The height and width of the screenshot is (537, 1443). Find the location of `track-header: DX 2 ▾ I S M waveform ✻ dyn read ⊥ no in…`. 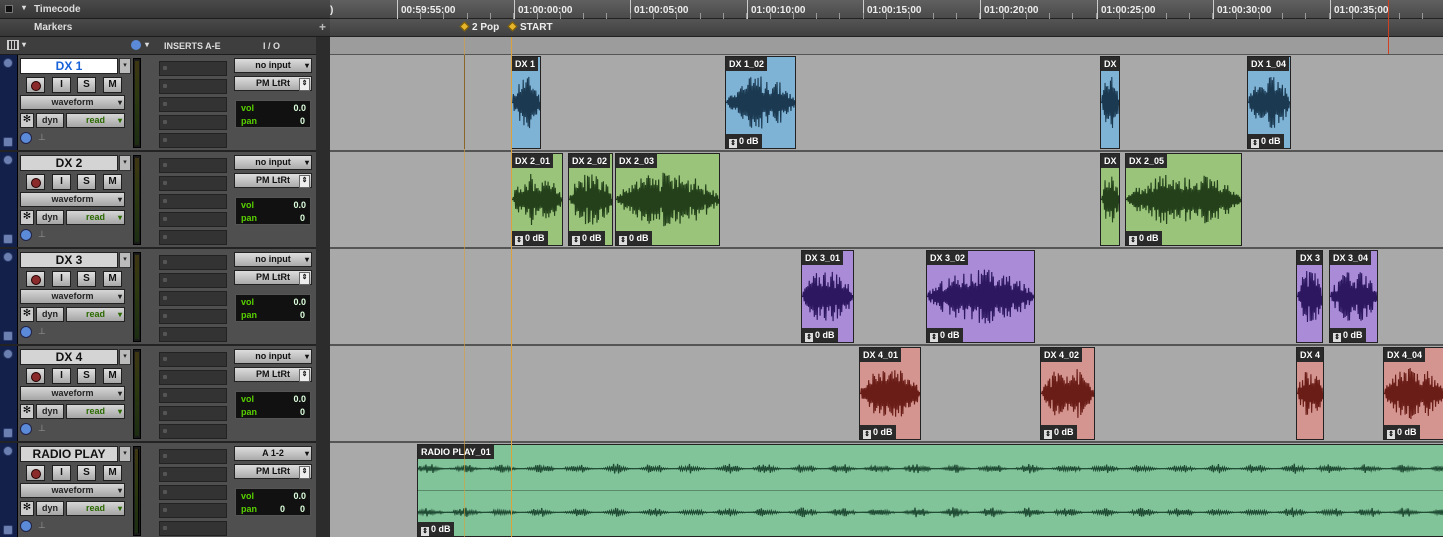

track-header: DX 2 ▾ I S M waveform ✻ dyn read ⊥ no in… is located at coordinates (158, 200).